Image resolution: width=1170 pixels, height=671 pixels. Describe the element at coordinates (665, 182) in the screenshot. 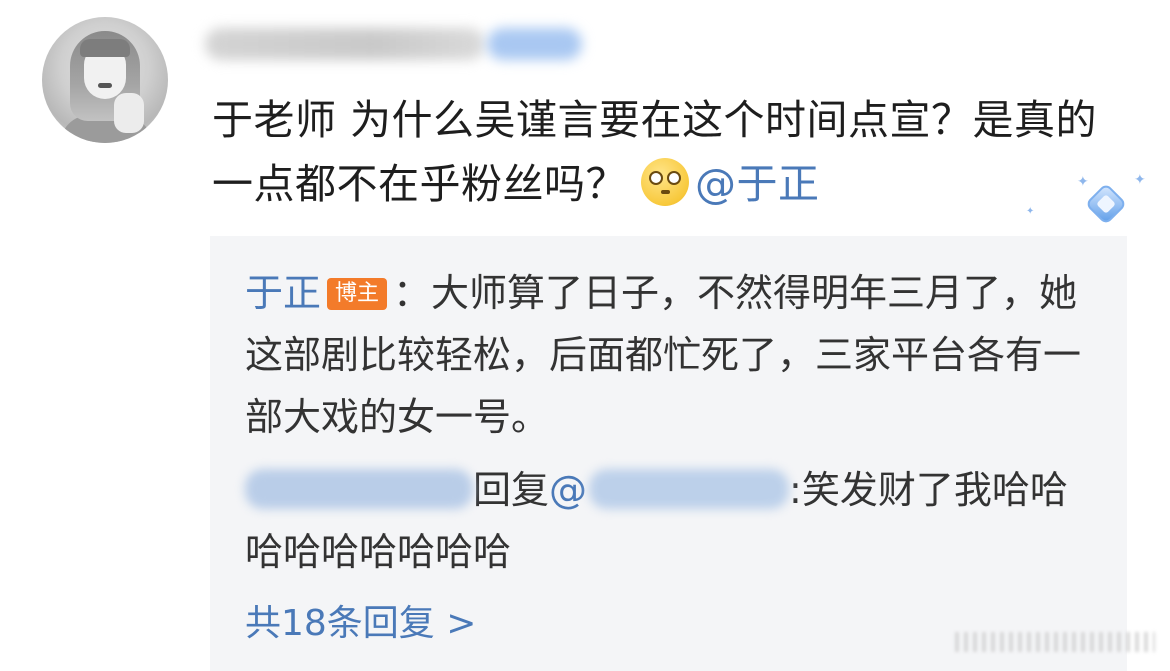

I see `rolling-eyes-emoji-icon` at that location.